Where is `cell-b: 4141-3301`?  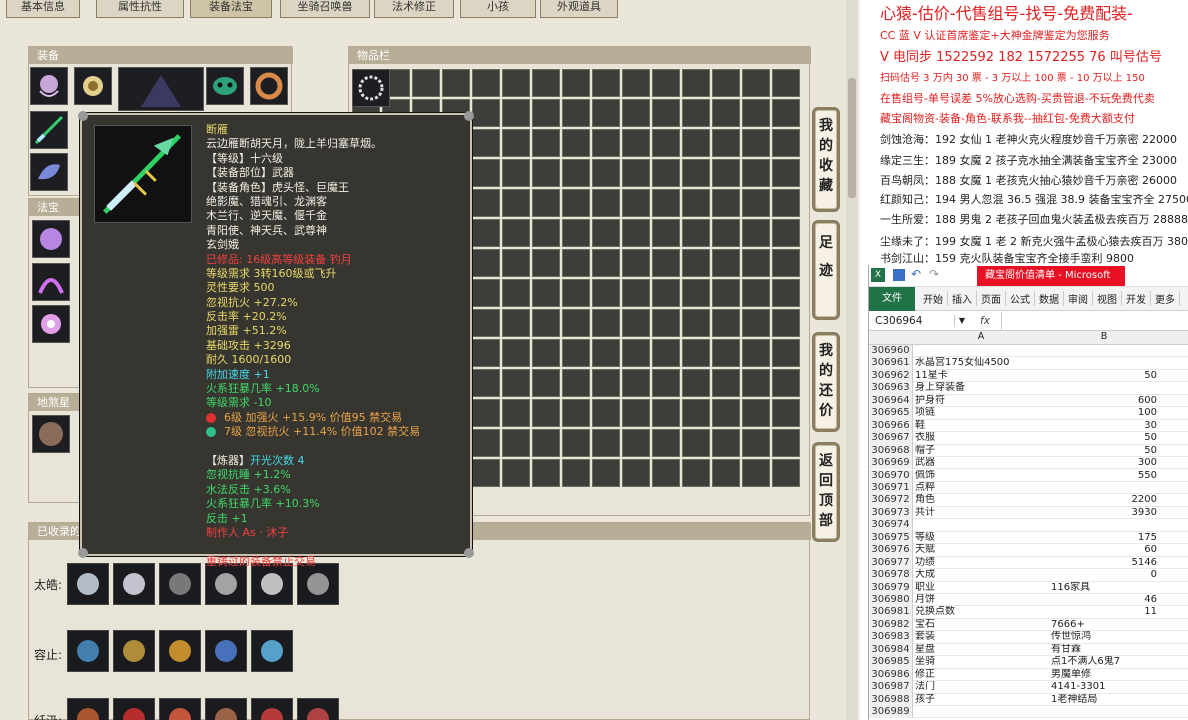 cell-b: 4141-3301 is located at coordinates (1103, 687).